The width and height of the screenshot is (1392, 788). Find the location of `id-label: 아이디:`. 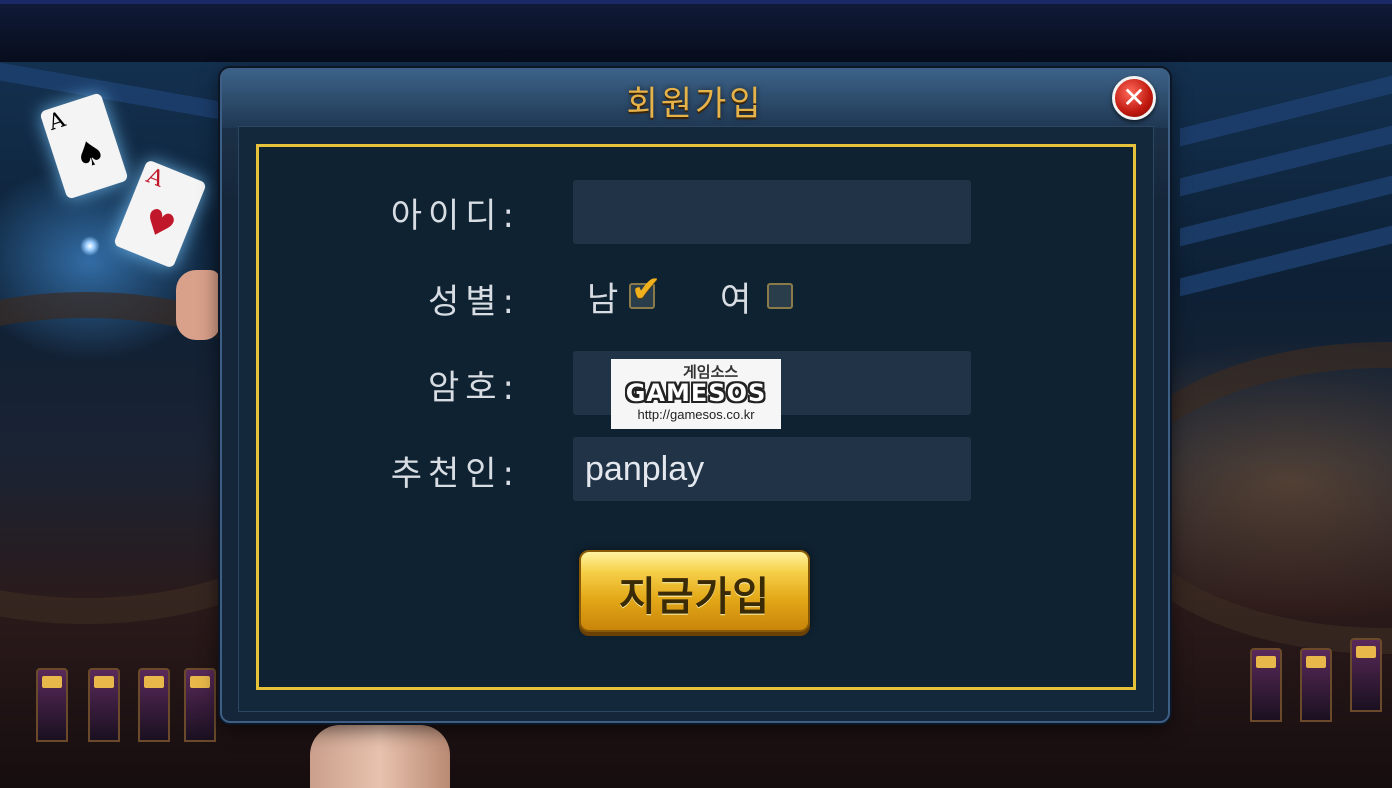

id-label: 아이디: is located at coordinates (455, 216).